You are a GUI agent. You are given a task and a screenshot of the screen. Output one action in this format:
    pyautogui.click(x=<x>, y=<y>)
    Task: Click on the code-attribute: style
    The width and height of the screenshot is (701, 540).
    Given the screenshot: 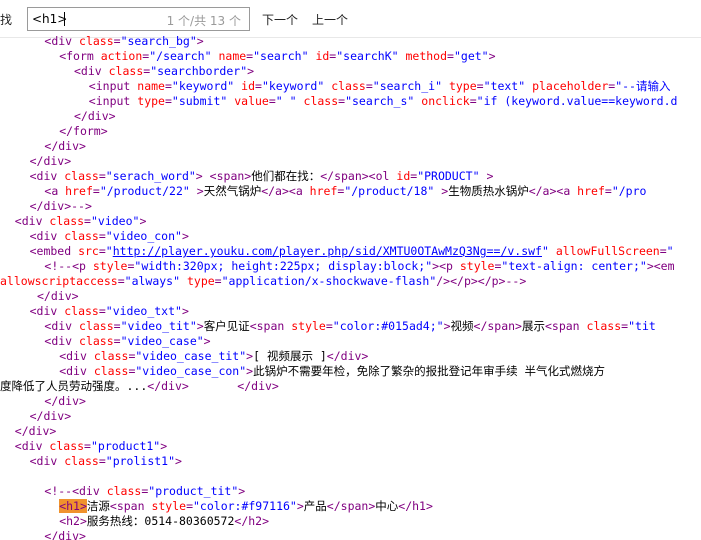 What is the action you would take?
    pyautogui.click(x=110, y=266)
    